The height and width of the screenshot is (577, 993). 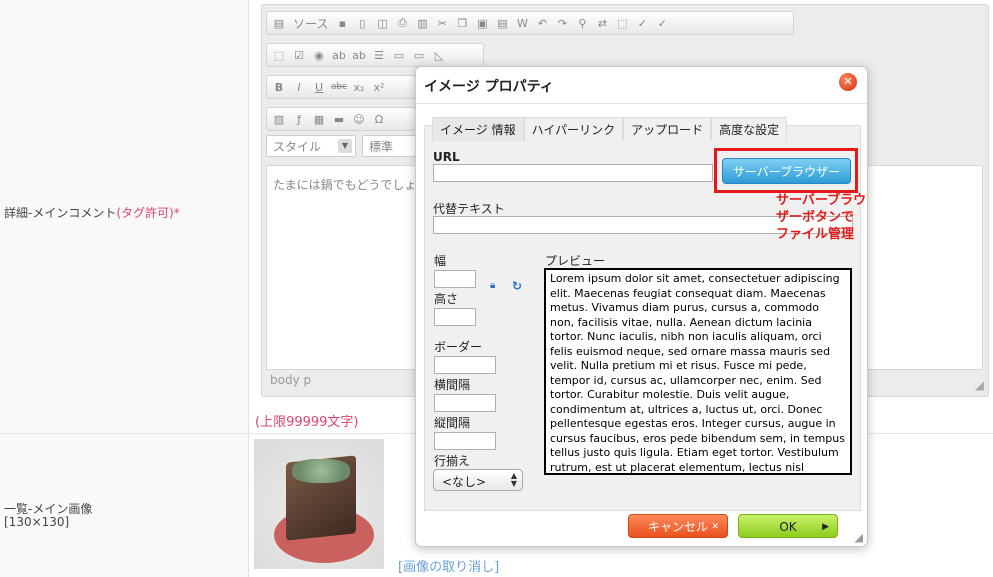 I want to click on table-icon: ▦, so click(x=319, y=119).